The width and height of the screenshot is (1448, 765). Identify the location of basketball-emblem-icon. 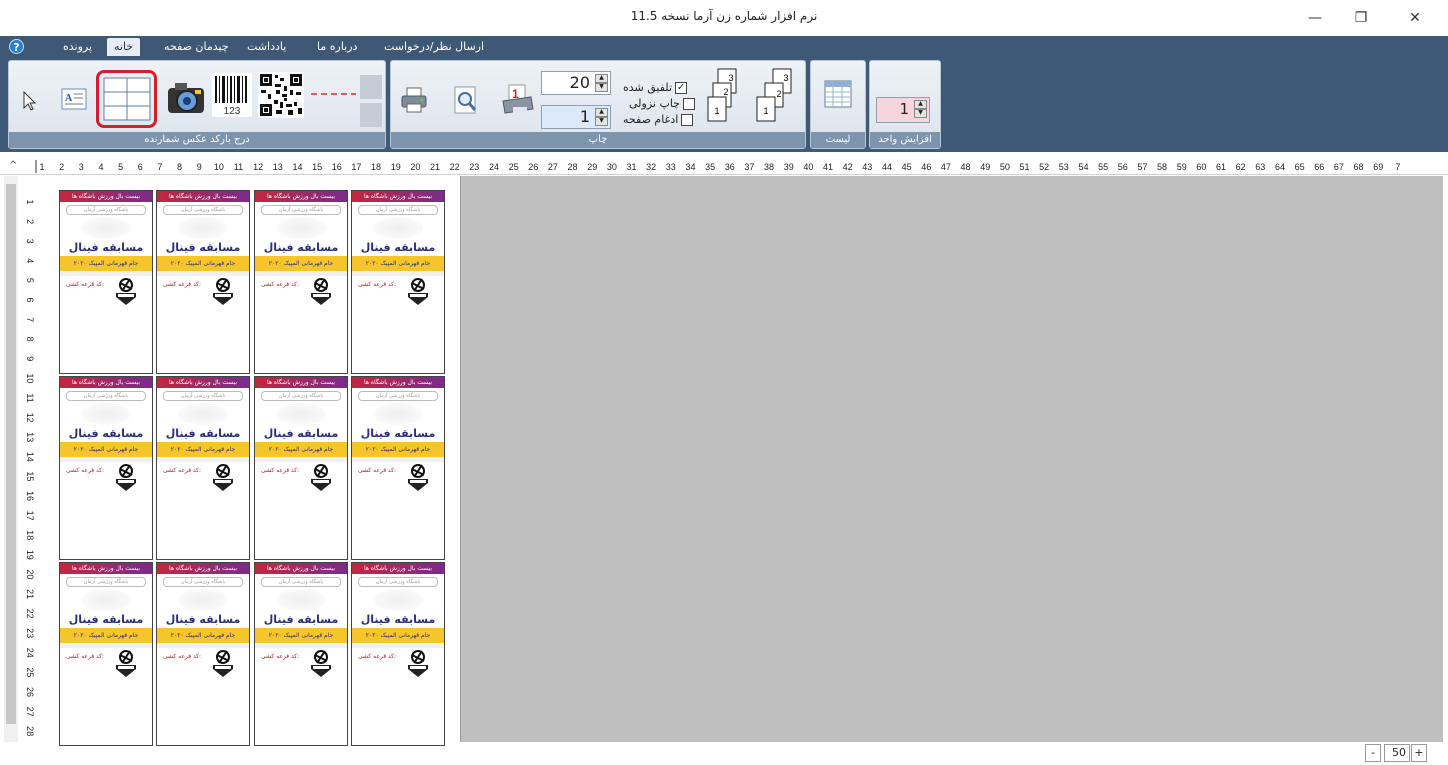
(223, 477).